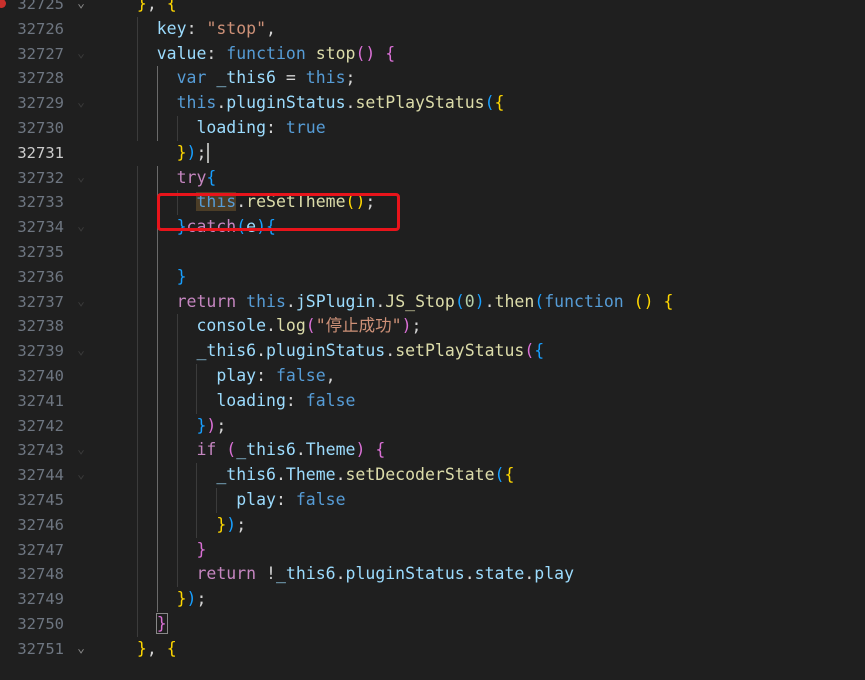 The width and height of the screenshot is (865, 680). Describe the element at coordinates (40, 574) in the screenshot. I see `line-number: 32748` at that location.